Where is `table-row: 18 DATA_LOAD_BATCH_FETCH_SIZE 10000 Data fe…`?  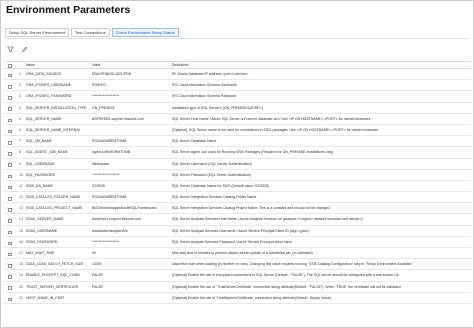 table-row: 18 DATA_LOAD_BATCH_FETCH_SIZE 10000 Data fe… is located at coordinates (238, 265).